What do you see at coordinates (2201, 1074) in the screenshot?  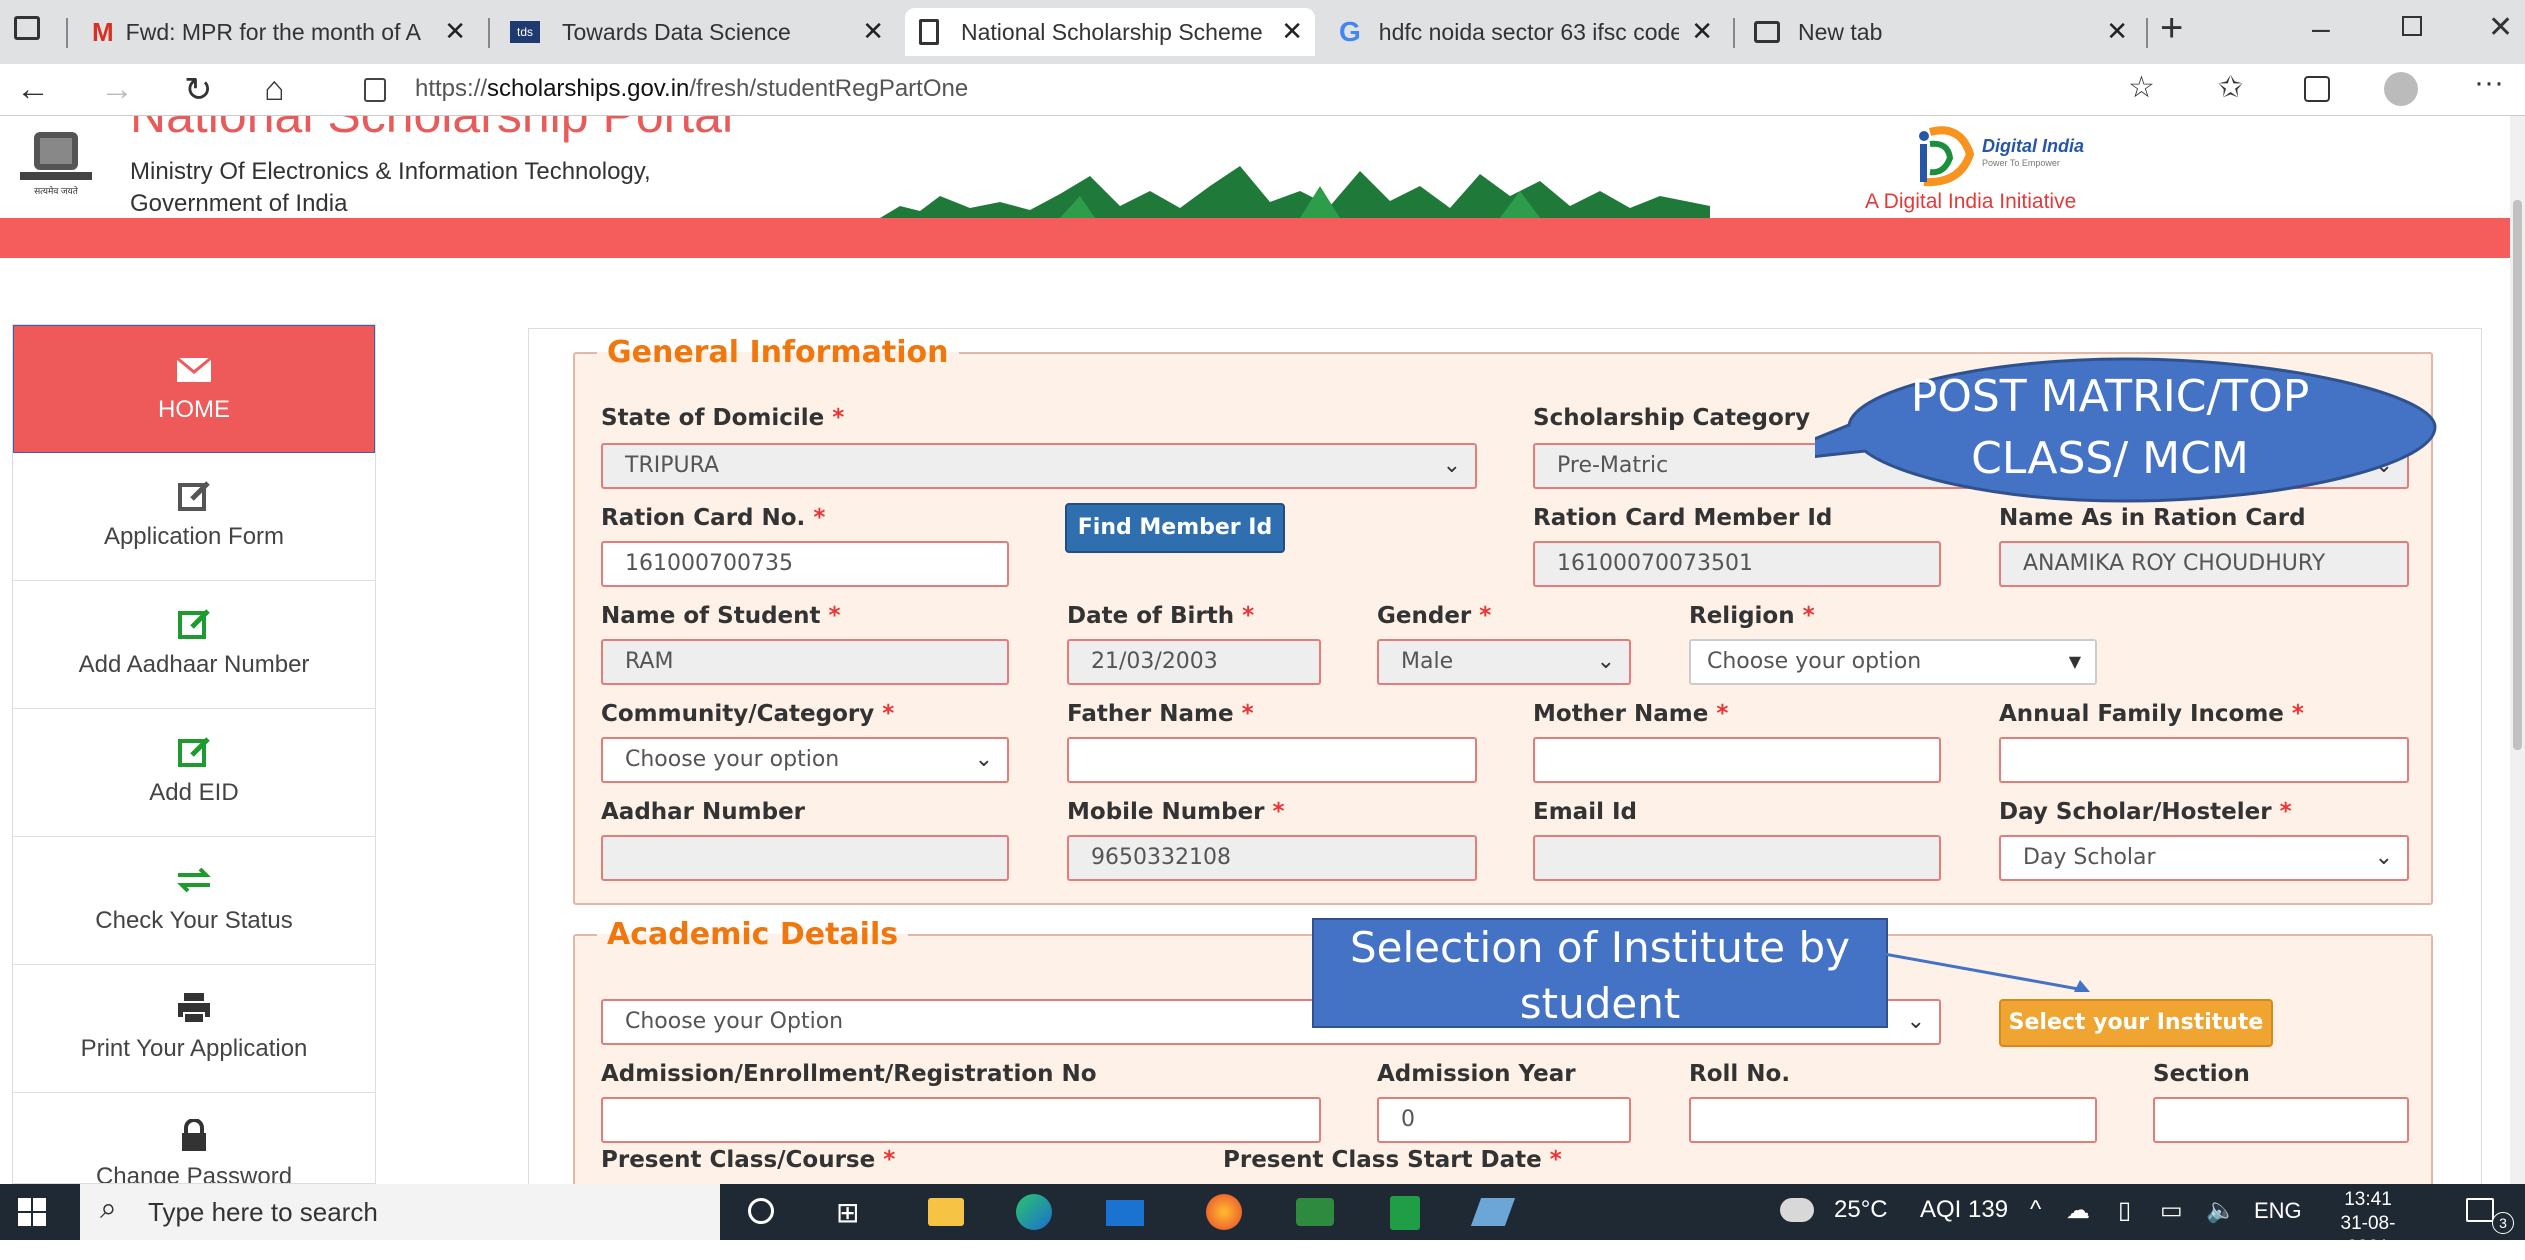 I see `section-label: Section` at bounding box center [2201, 1074].